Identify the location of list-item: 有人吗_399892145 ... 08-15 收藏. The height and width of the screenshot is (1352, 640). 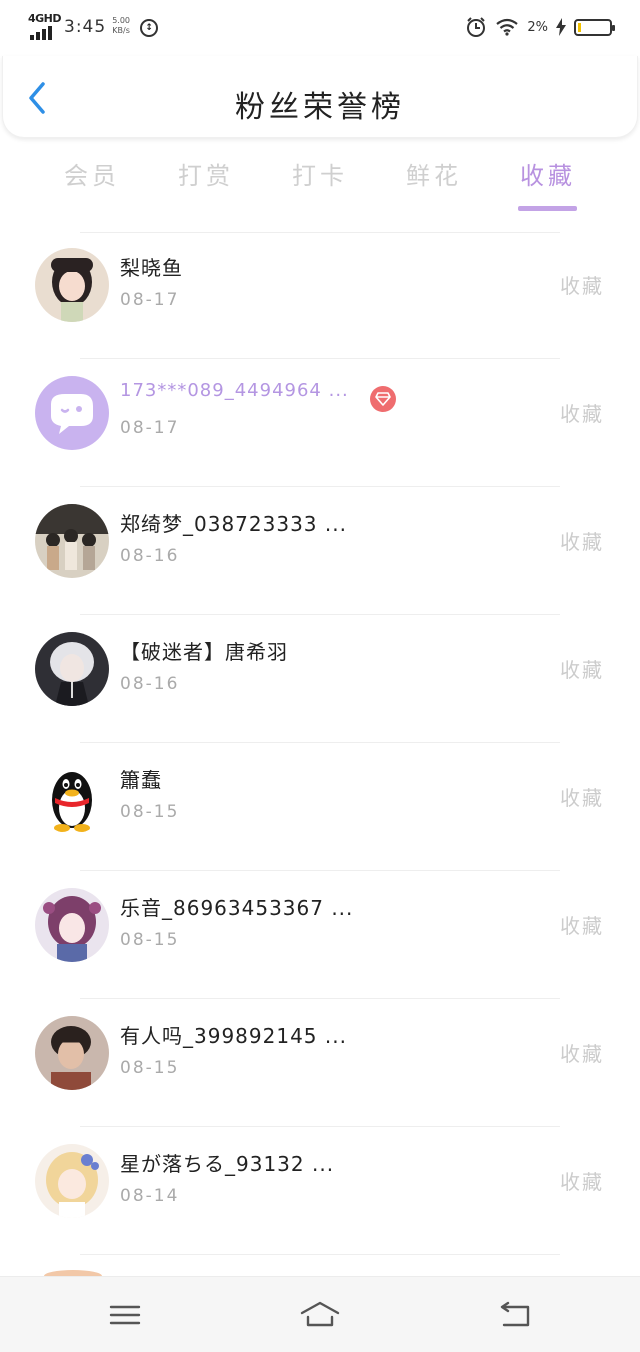
(320, 1064).